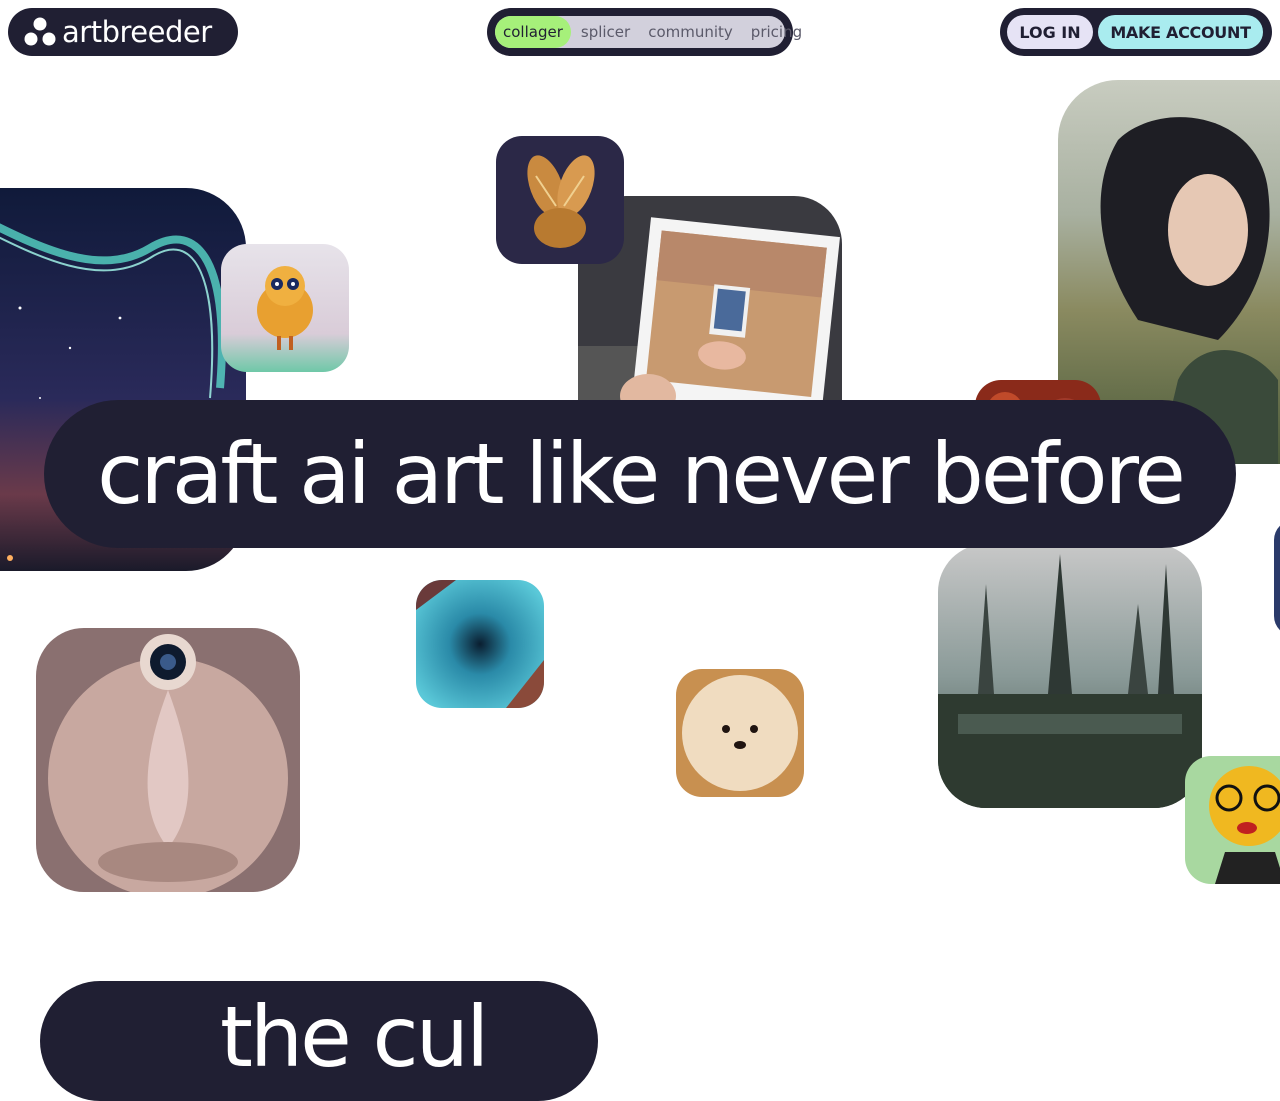 Image resolution: width=1280 pixels, height=1101 pixels. Describe the element at coordinates (1277, 578) in the screenshot. I see `art-tile-edge-partial` at that location.